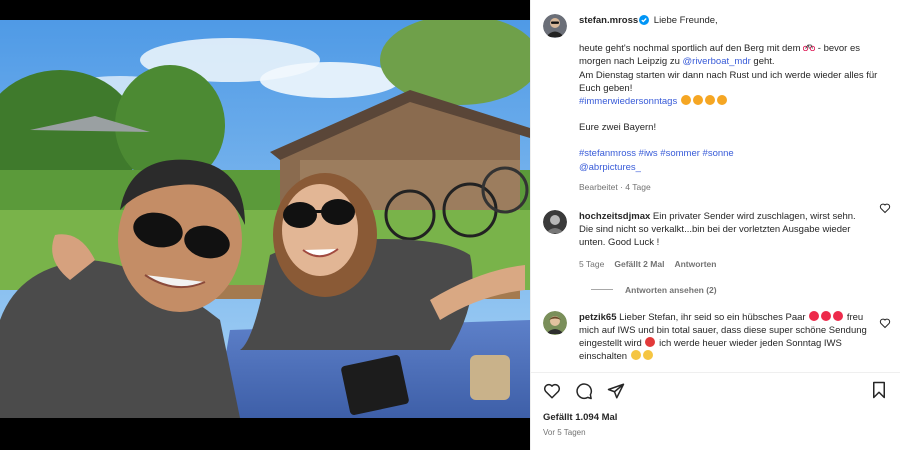 The width and height of the screenshot is (900, 450). I want to click on caption-greeting: Liebe Freunde,, so click(685, 20).